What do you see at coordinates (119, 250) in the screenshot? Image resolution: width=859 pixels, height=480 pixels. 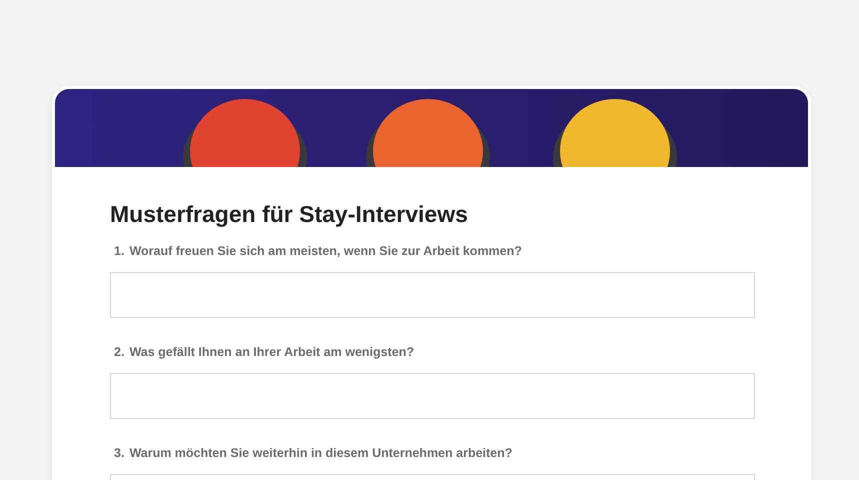 I see `question-number: 1.` at bounding box center [119, 250].